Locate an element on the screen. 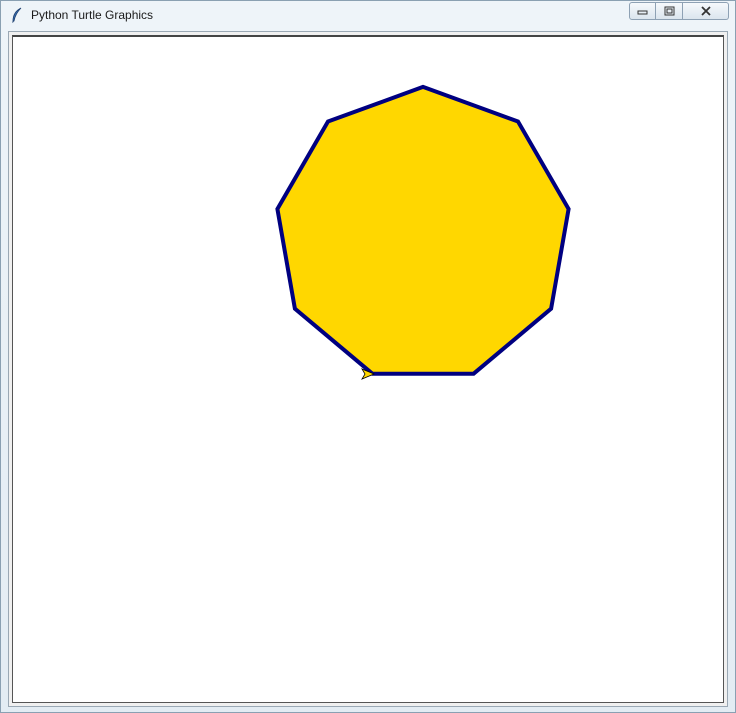 The height and width of the screenshot is (713, 736). feather-icon is located at coordinates (17, 15).